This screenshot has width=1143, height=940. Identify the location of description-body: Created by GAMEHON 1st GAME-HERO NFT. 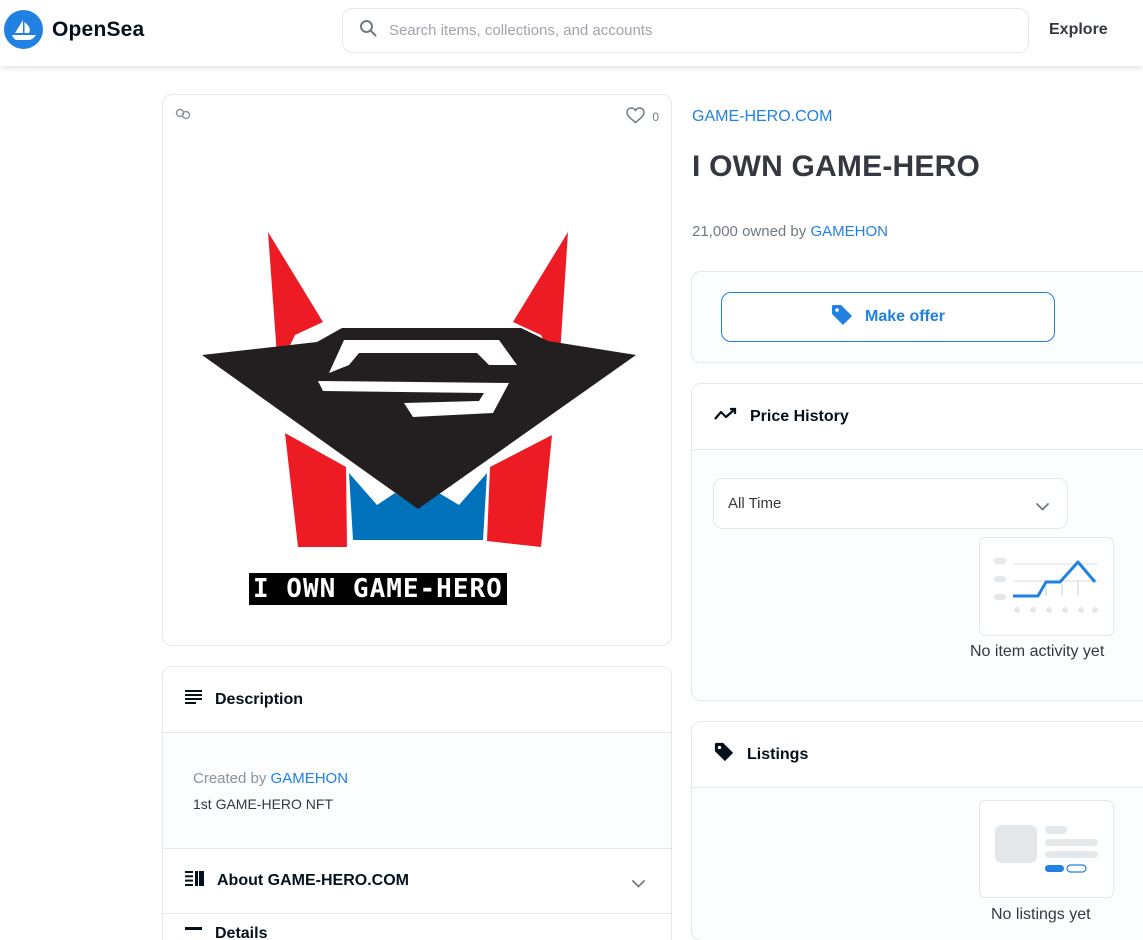
(417, 791).